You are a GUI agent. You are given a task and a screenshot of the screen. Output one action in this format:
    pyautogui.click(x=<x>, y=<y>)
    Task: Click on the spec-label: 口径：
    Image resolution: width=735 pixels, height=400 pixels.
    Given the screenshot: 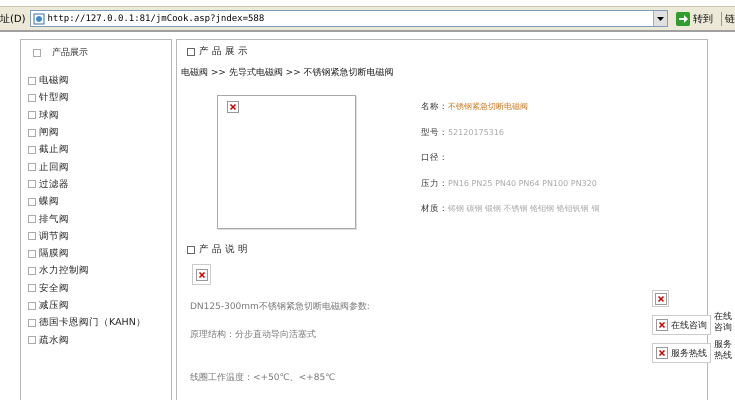 What is the action you would take?
    pyautogui.click(x=434, y=158)
    